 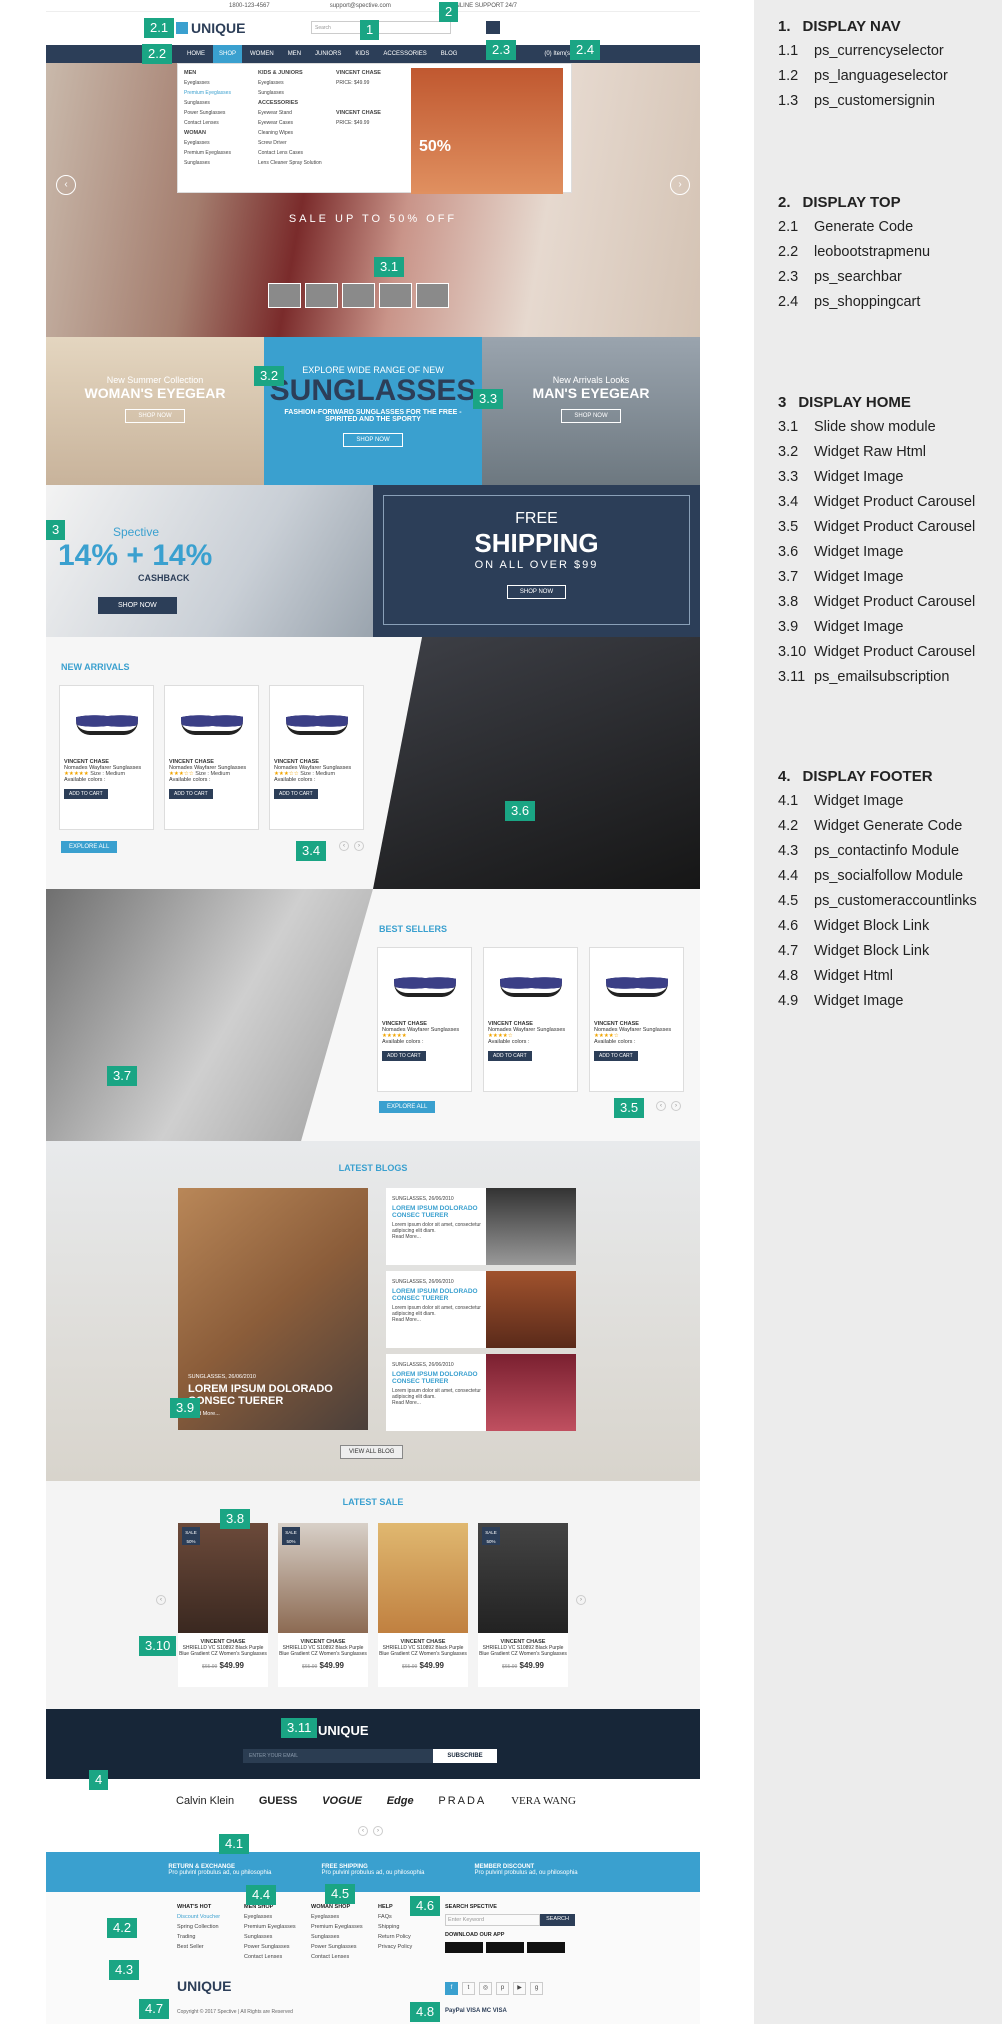 I want to click on footer-link: Best Seller, so click(x=198, y=1949).